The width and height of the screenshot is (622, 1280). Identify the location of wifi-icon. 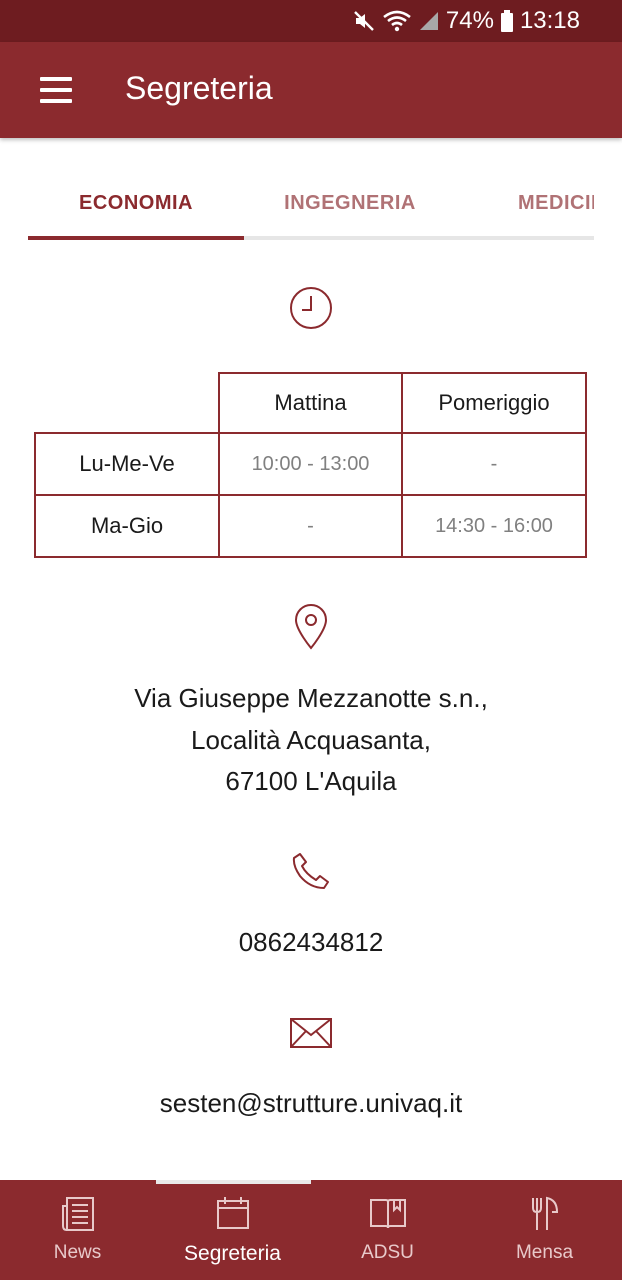
(397, 21).